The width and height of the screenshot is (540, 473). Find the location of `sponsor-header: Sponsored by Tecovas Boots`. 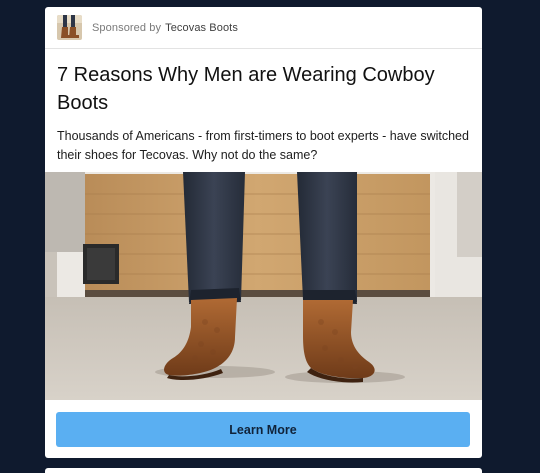

sponsor-header: Sponsored by Tecovas Boots is located at coordinates (263, 28).